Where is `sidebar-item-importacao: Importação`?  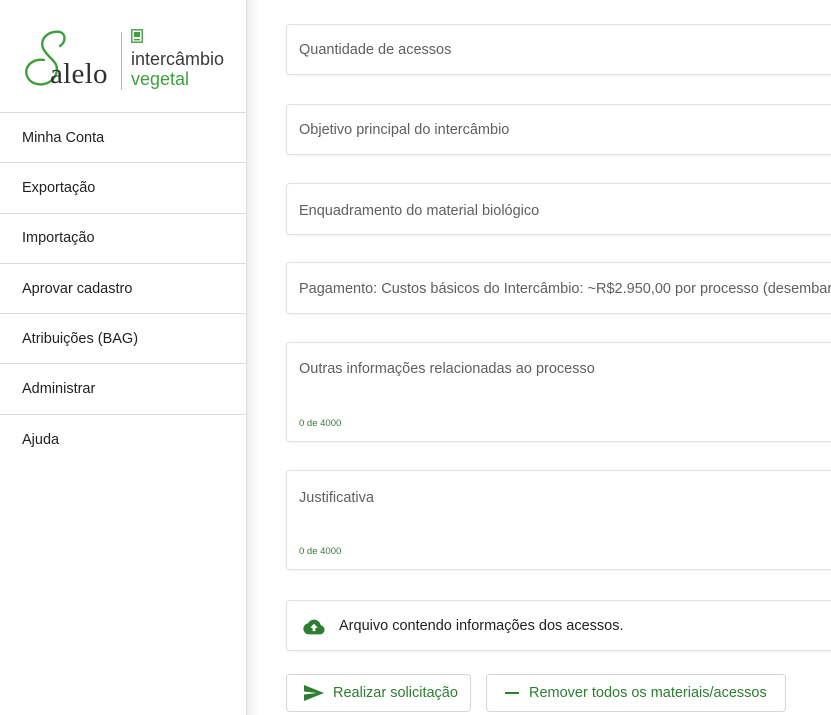
sidebar-item-importacao: Importação is located at coordinates (123, 239).